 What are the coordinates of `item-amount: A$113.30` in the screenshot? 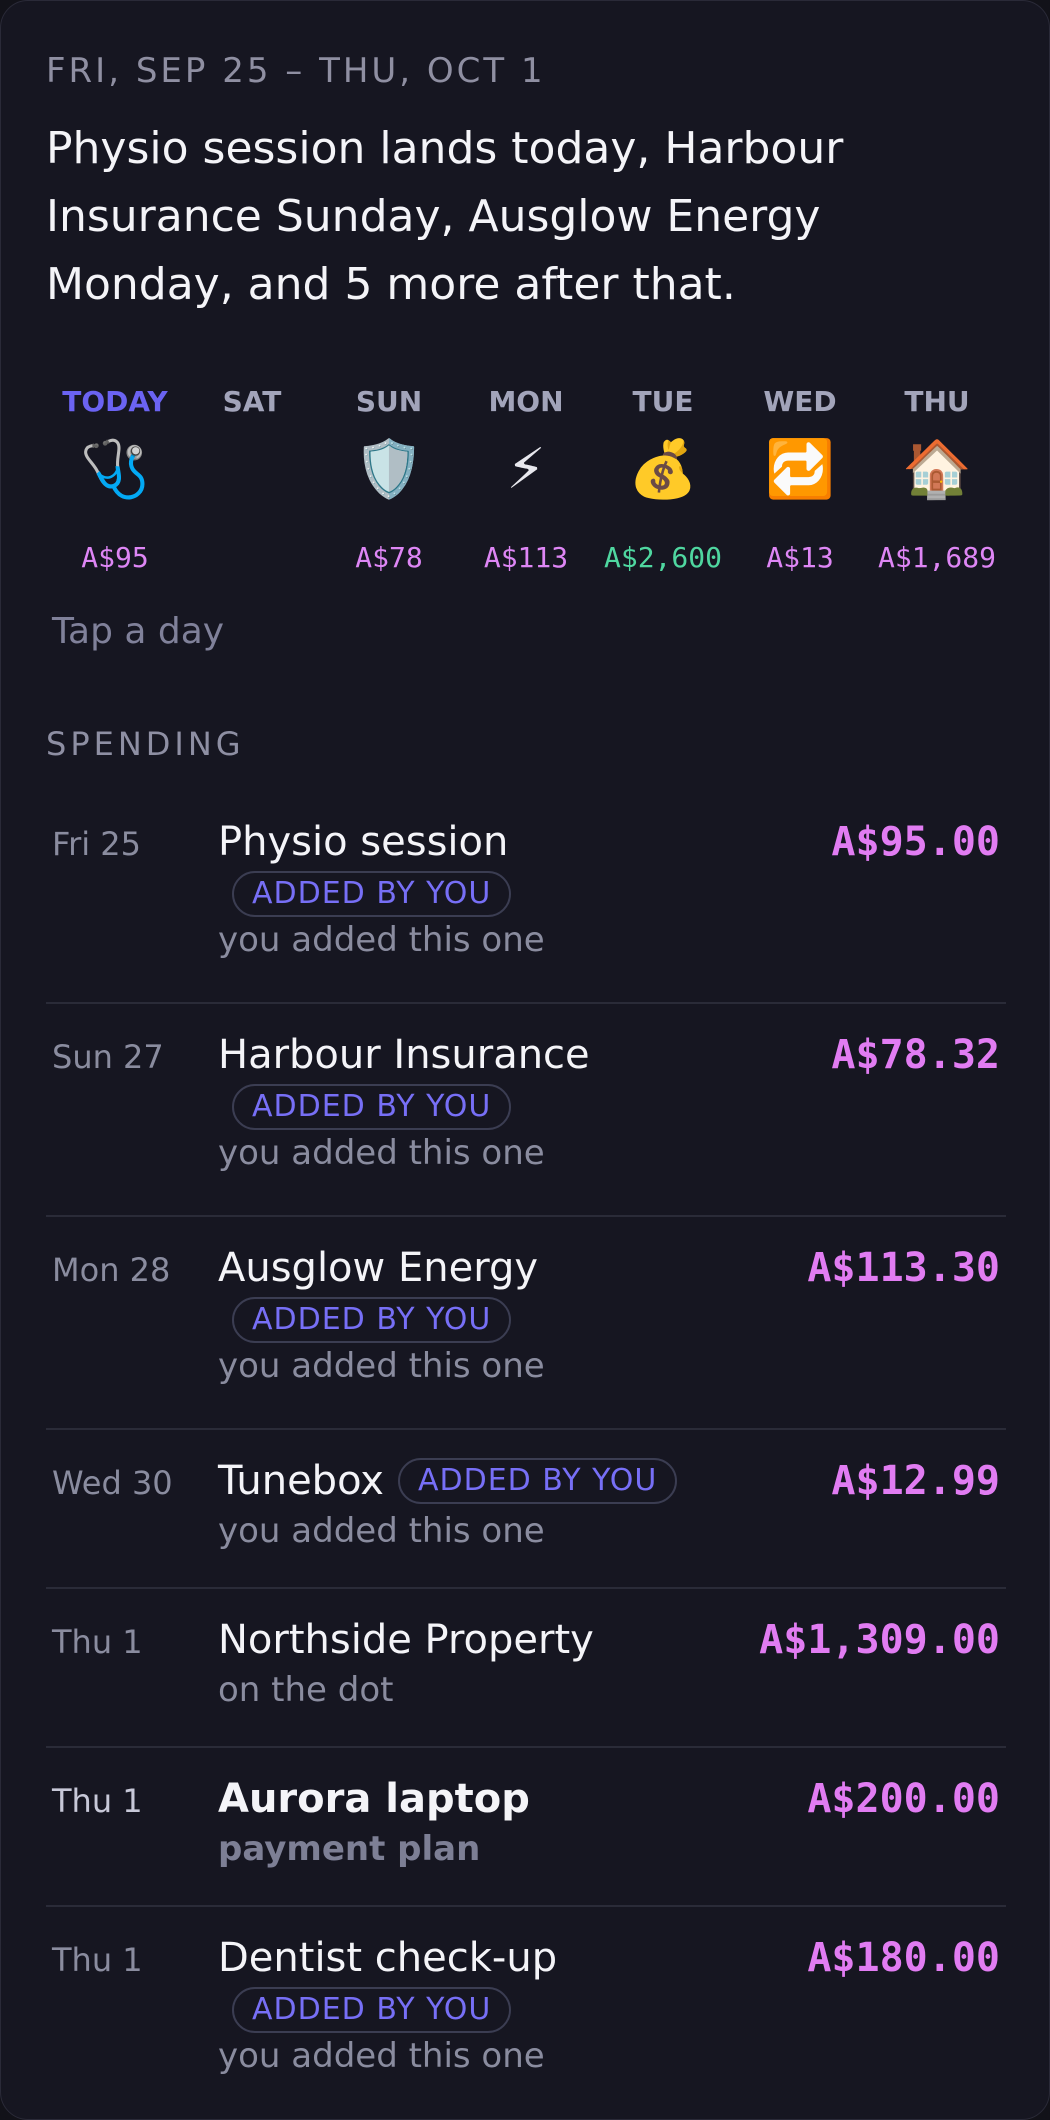 It's located at (903, 1268).